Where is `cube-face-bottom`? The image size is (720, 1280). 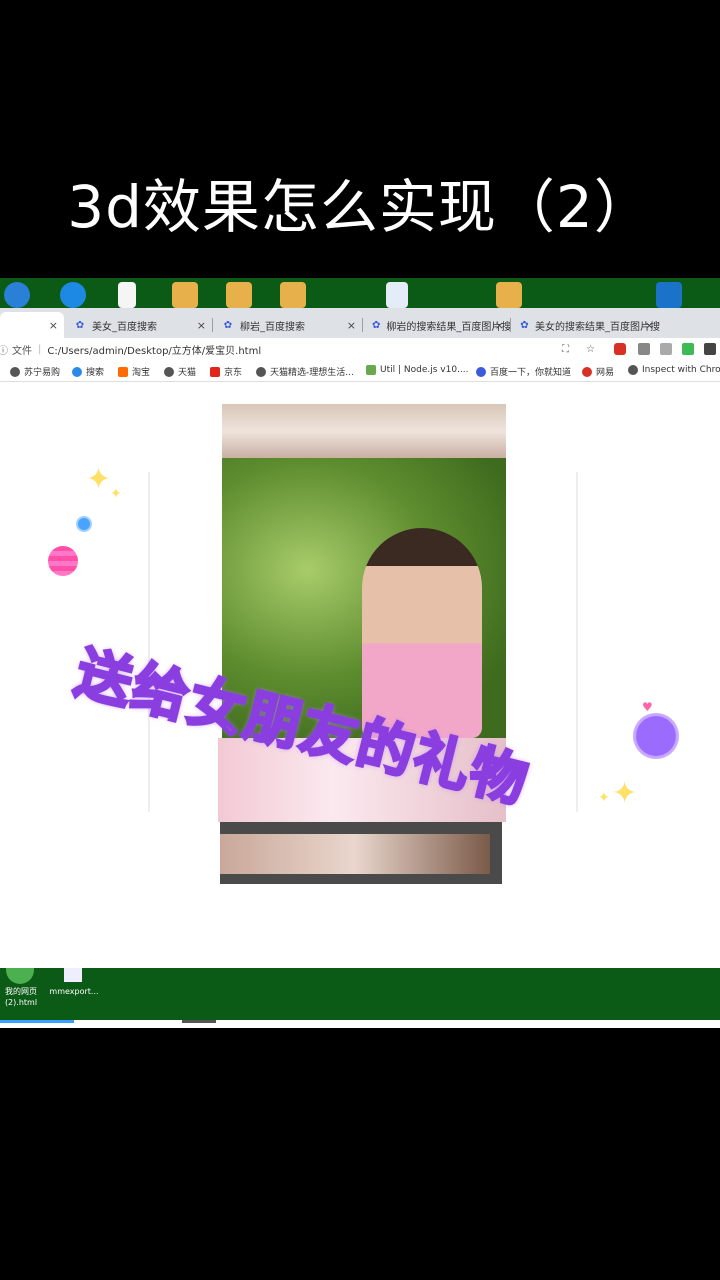
cube-face-bottom is located at coordinates (361, 853).